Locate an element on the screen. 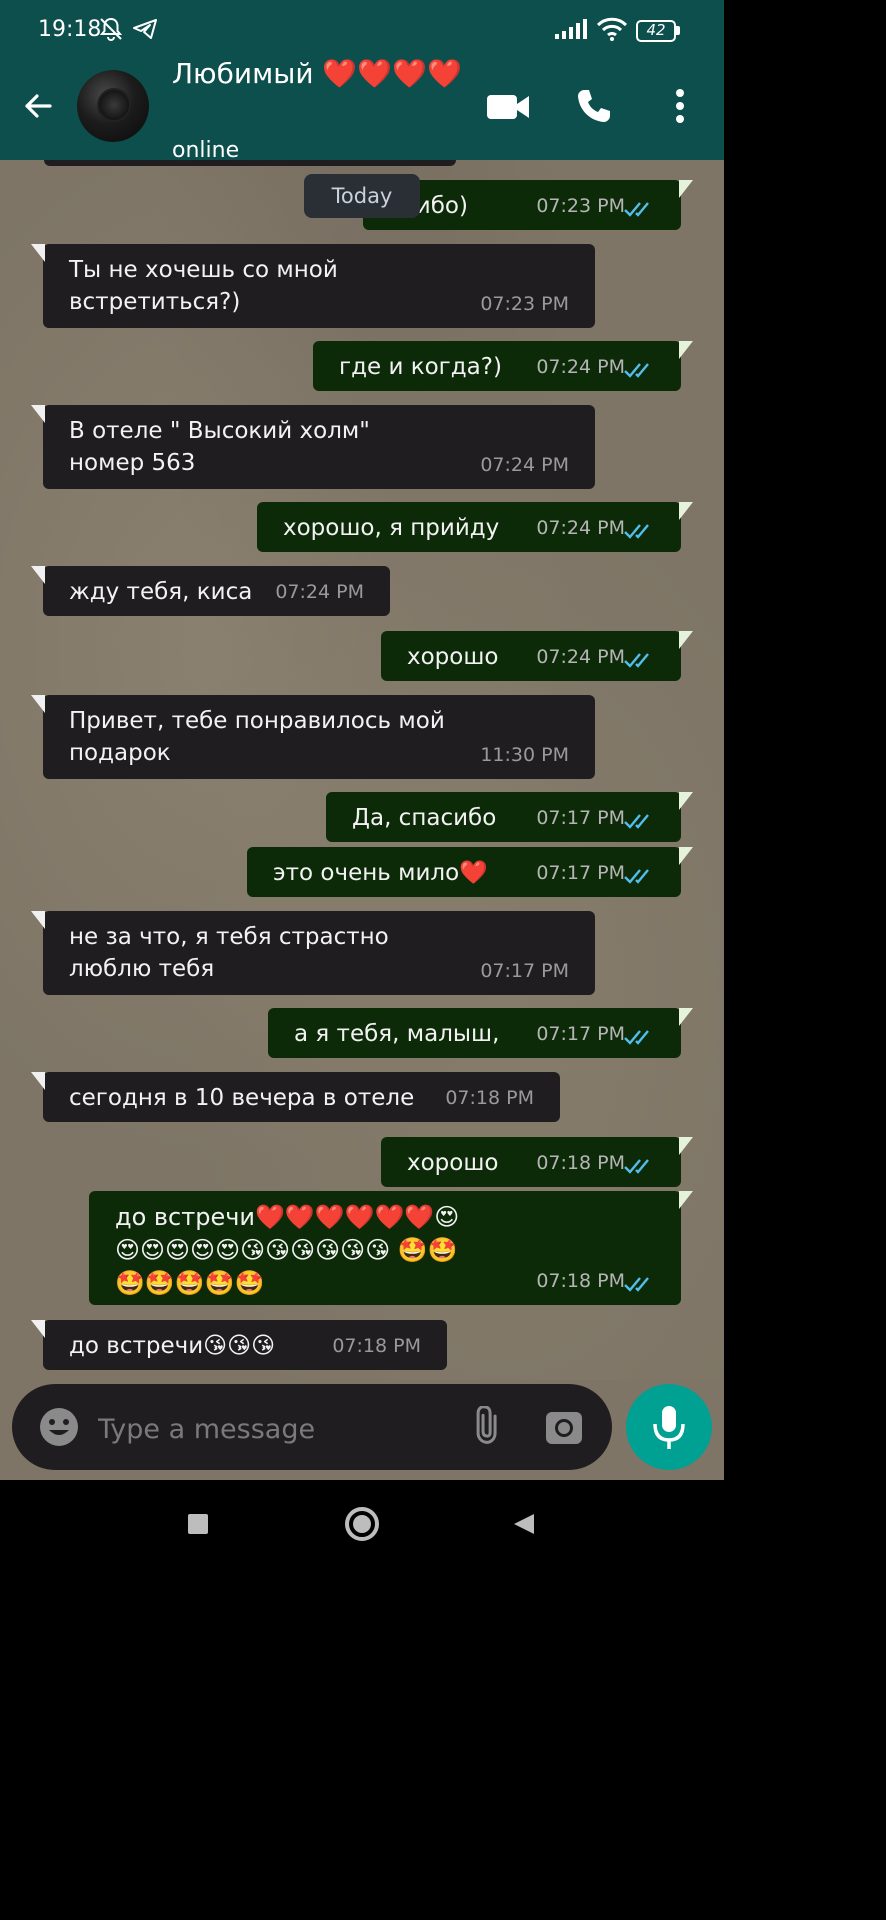  message-text: жду тебя, киса is located at coordinates (161, 592).